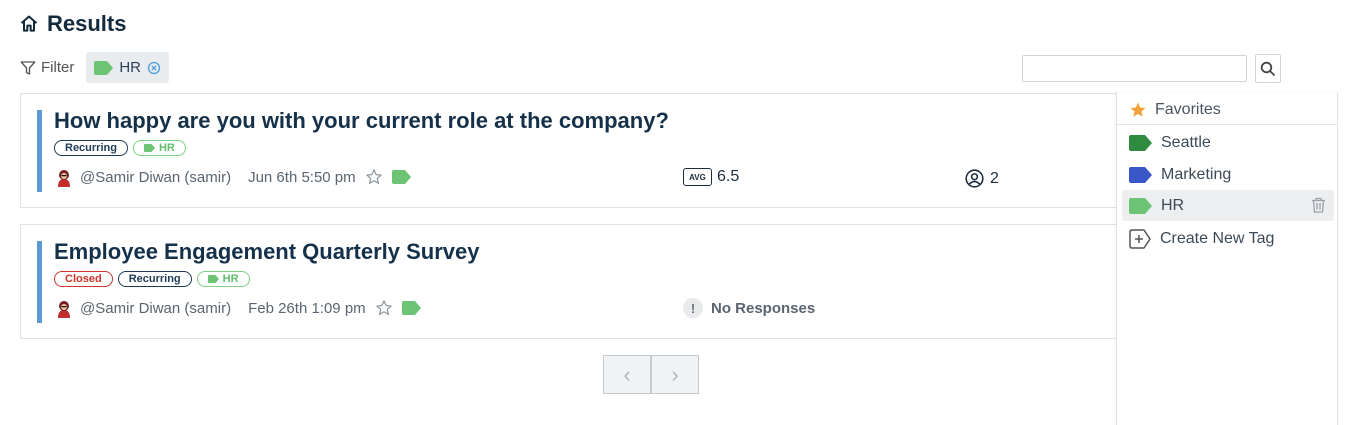 The height and width of the screenshot is (425, 1359). I want to click on survey-date: Jun 6th 5:50 pm, so click(302, 177).